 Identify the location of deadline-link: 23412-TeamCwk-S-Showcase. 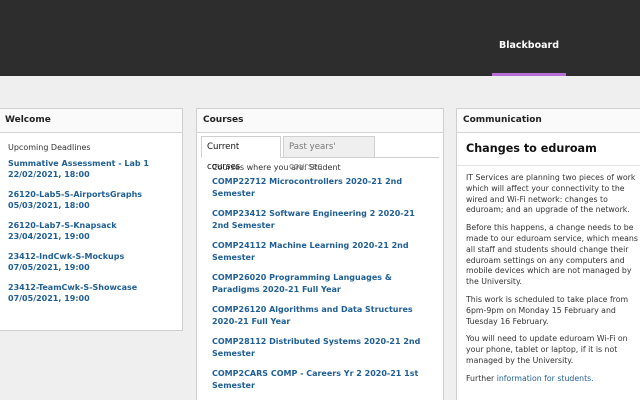
(91, 287).